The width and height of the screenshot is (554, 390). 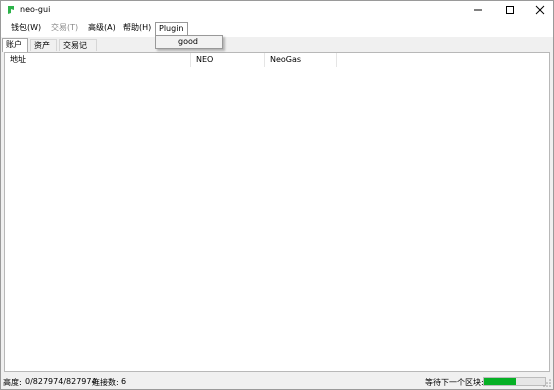 I want to click on column-header-address: 地址, so click(x=98, y=60).